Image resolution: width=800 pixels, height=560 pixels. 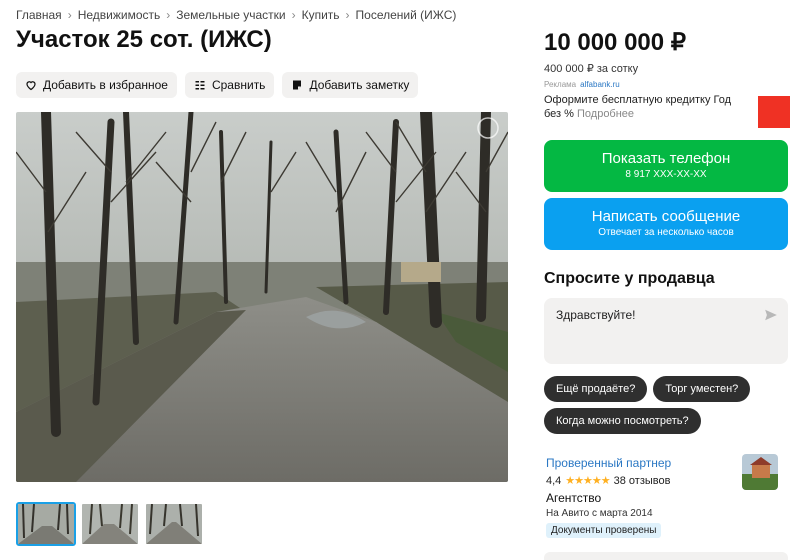 I want to click on bank-logo, so click(x=774, y=112).